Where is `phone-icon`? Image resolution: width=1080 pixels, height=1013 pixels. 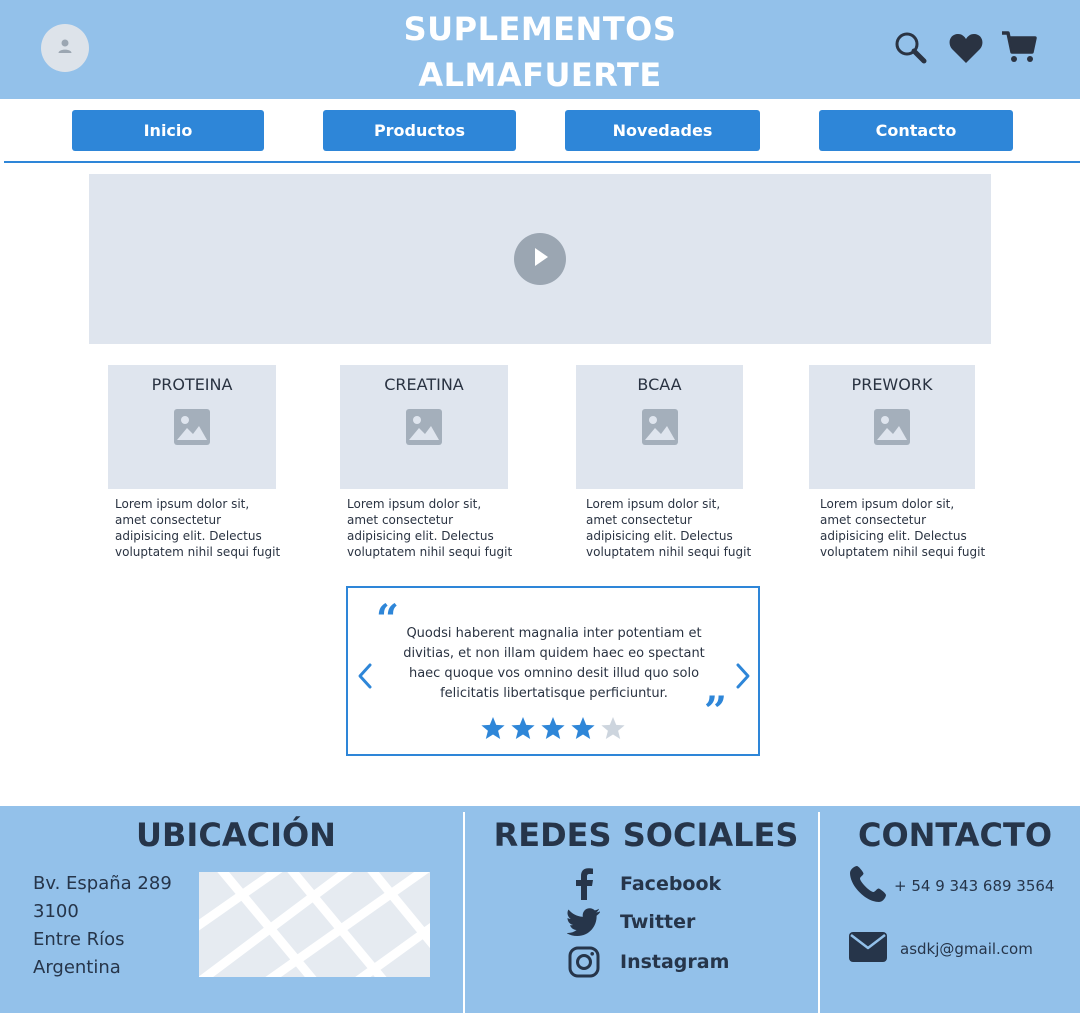
phone-icon is located at coordinates (871, 886).